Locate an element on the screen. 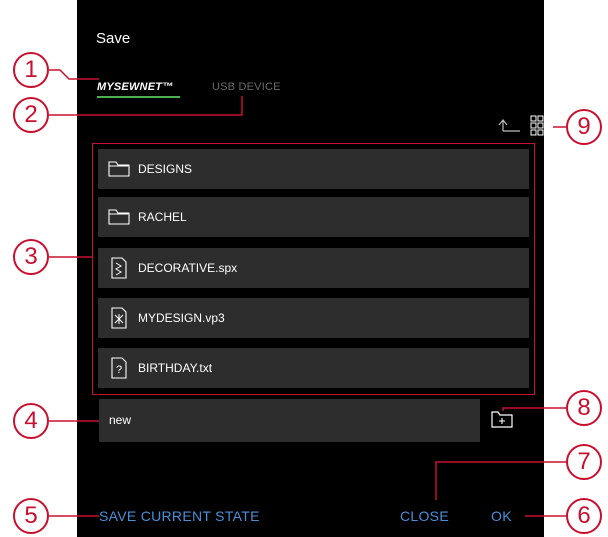  callout-2: 2 is located at coordinates (31, 115).